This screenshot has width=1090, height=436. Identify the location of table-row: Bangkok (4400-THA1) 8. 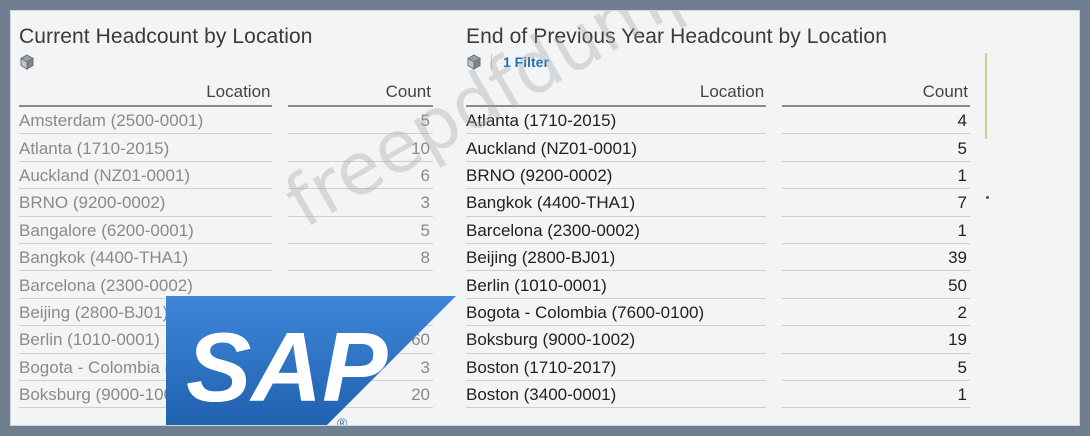
(226, 258).